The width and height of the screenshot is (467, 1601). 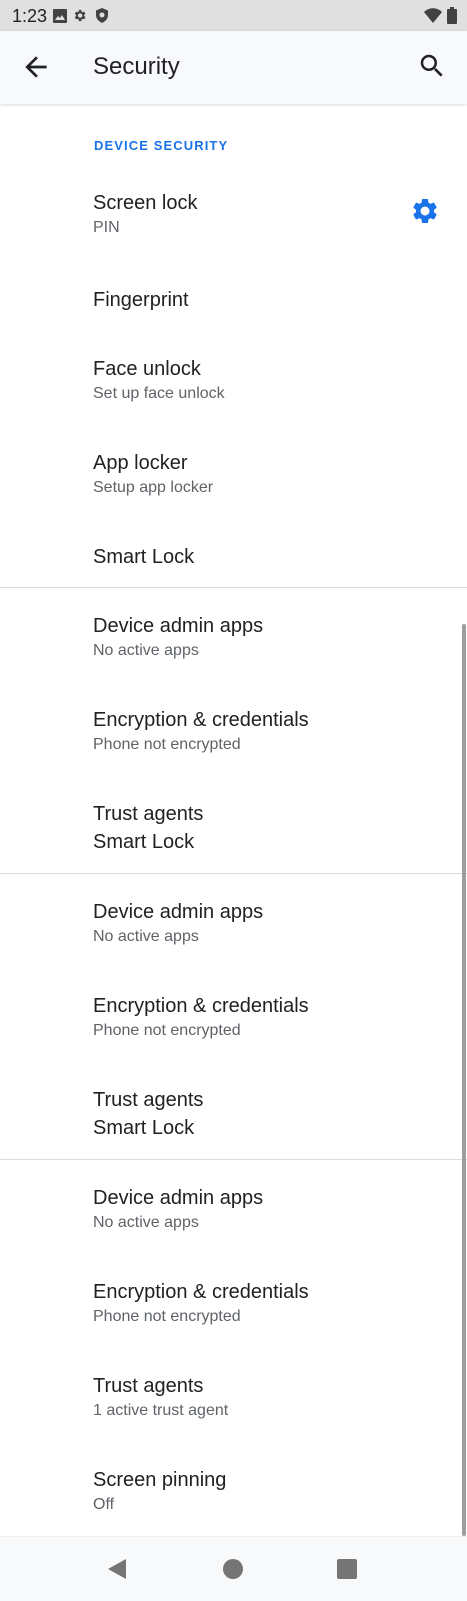 I want to click on search-icon, so click(x=431, y=65).